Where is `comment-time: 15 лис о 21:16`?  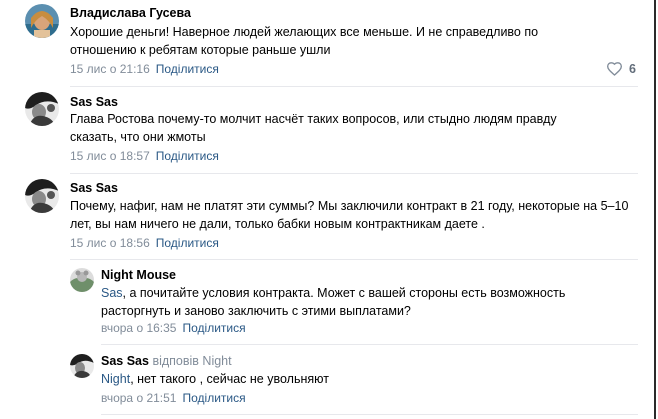
comment-time: 15 лис о 21:16 is located at coordinates (110, 69).